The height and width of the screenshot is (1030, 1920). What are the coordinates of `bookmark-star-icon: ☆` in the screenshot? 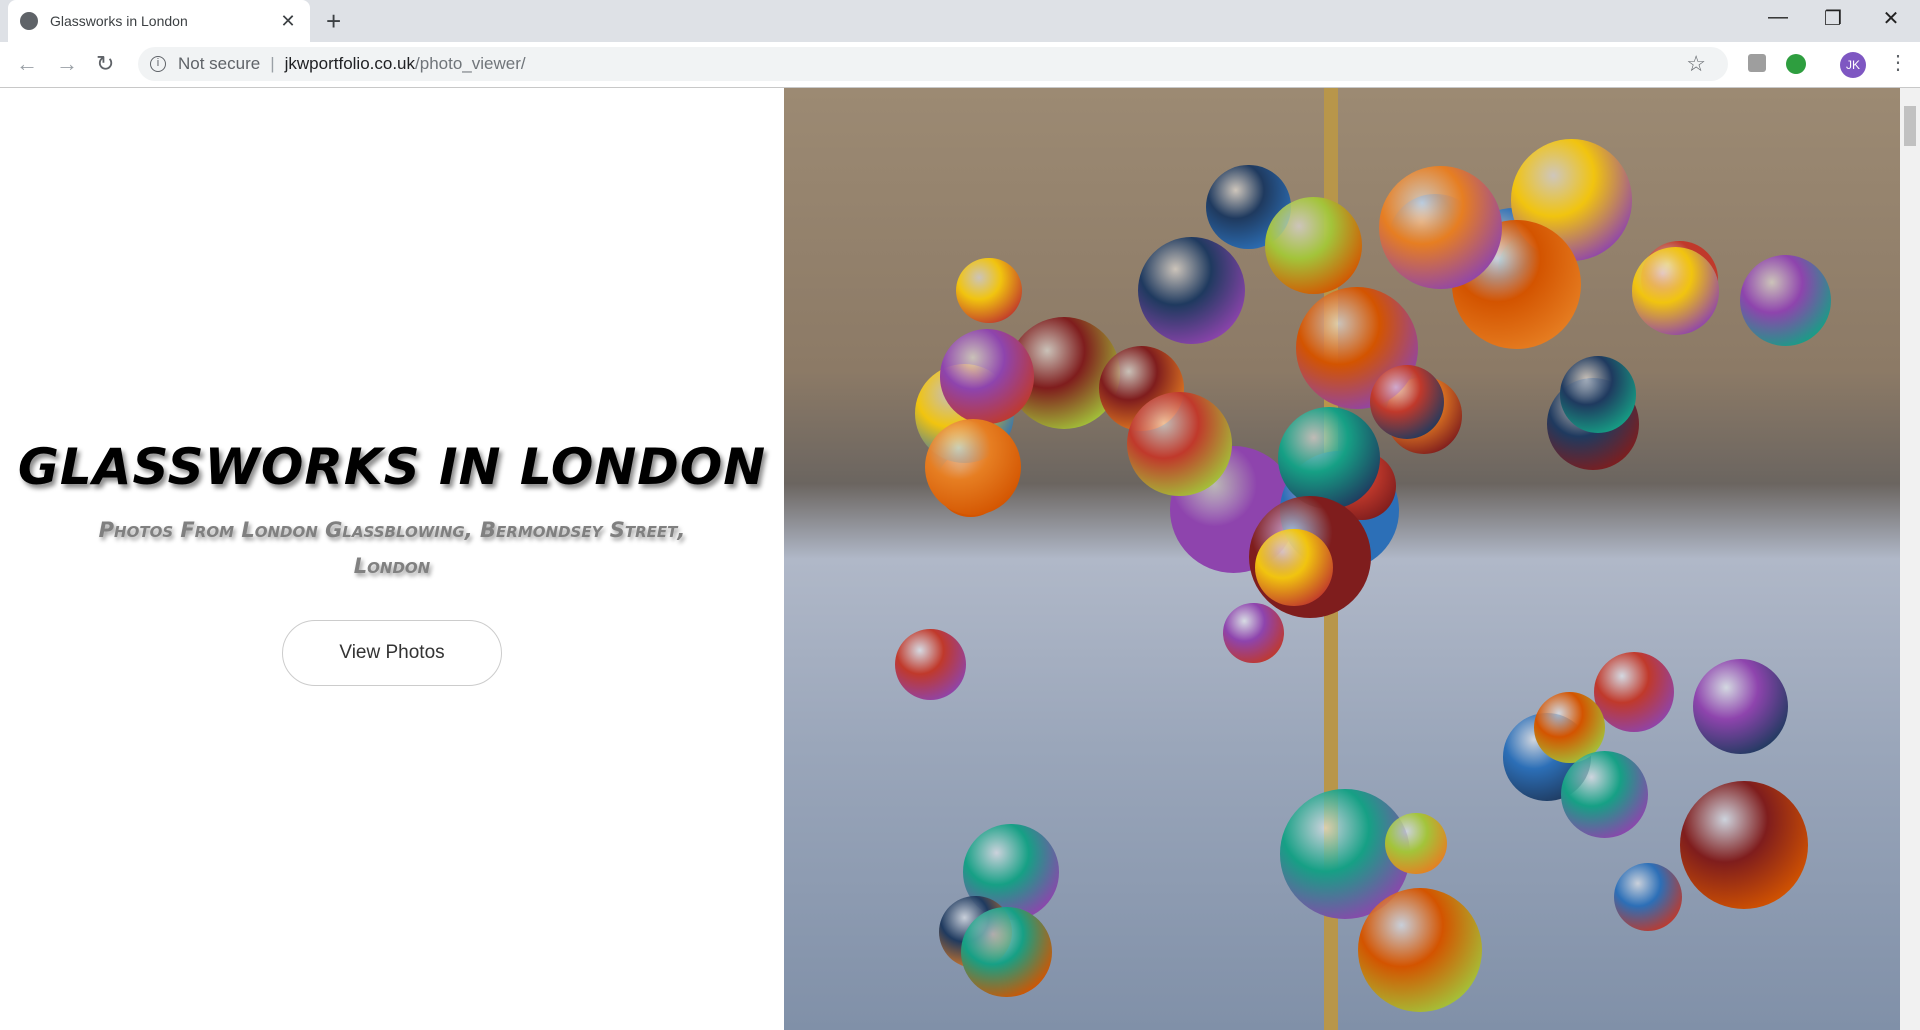 It's located at (1696, 64).